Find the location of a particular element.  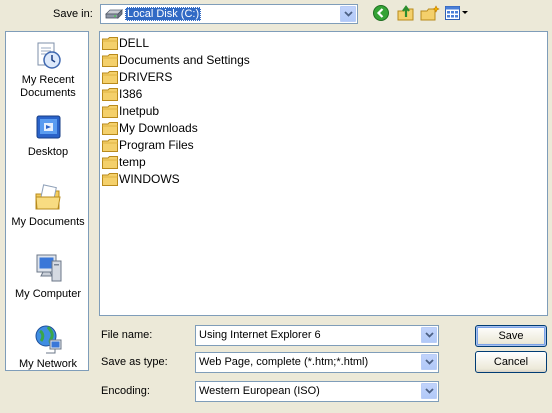

back-icon is located at coordinates (381, 13).